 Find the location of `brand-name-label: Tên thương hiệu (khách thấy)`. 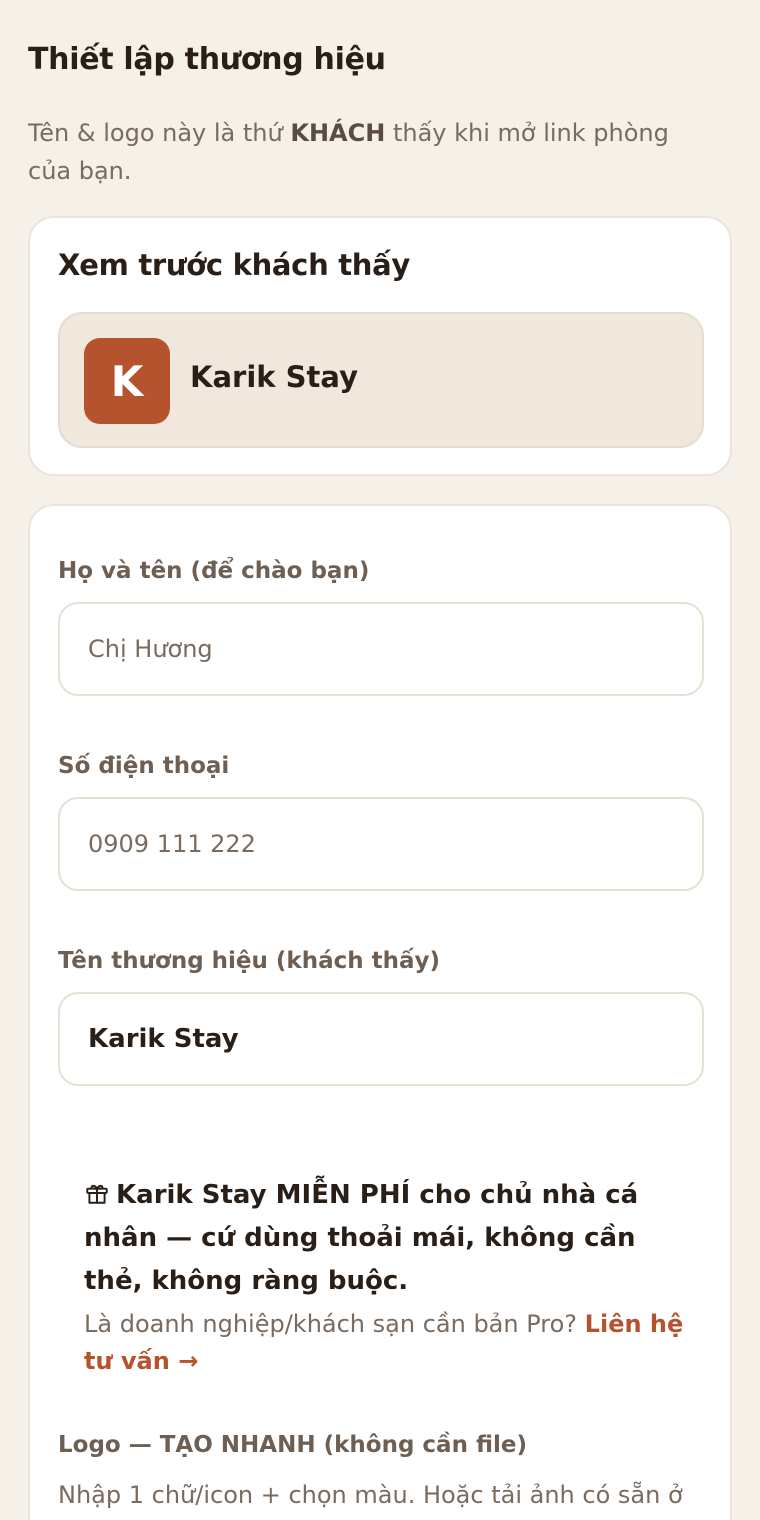

brand-name-label: Tên thương hiệu (khách thấy) is located at coordinates (249, 961).